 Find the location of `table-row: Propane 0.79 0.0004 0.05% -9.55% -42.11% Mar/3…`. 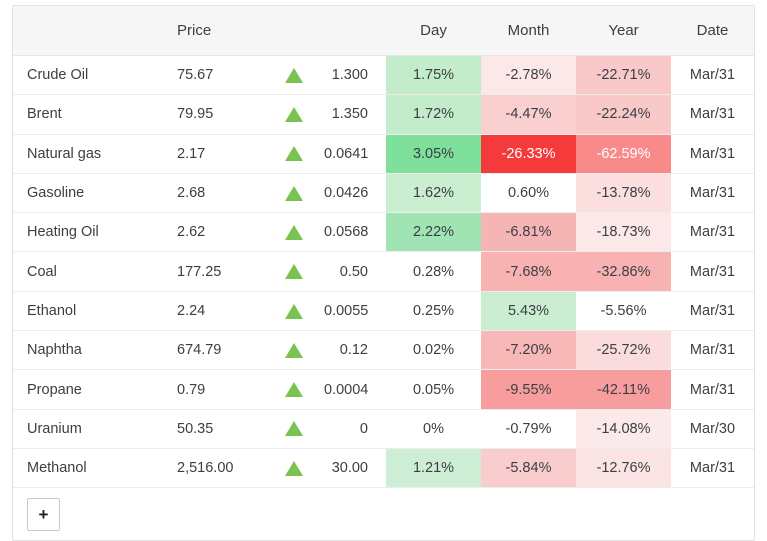

table-row: Propane 0.79 0.0004 0.05% -9.55% -42.11% Mar/3… is located at coordinates (383, 389).